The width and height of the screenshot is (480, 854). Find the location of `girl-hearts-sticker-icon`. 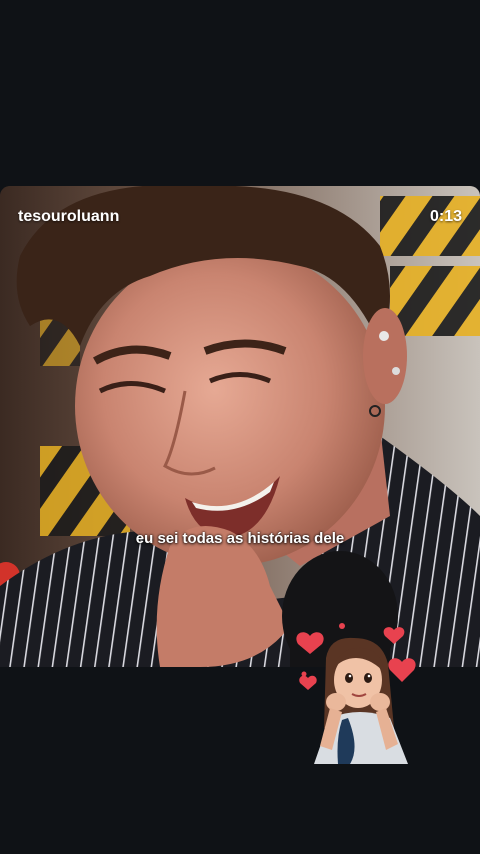

girl-hearts-sticker-icon is located at coordinates (360, 691).